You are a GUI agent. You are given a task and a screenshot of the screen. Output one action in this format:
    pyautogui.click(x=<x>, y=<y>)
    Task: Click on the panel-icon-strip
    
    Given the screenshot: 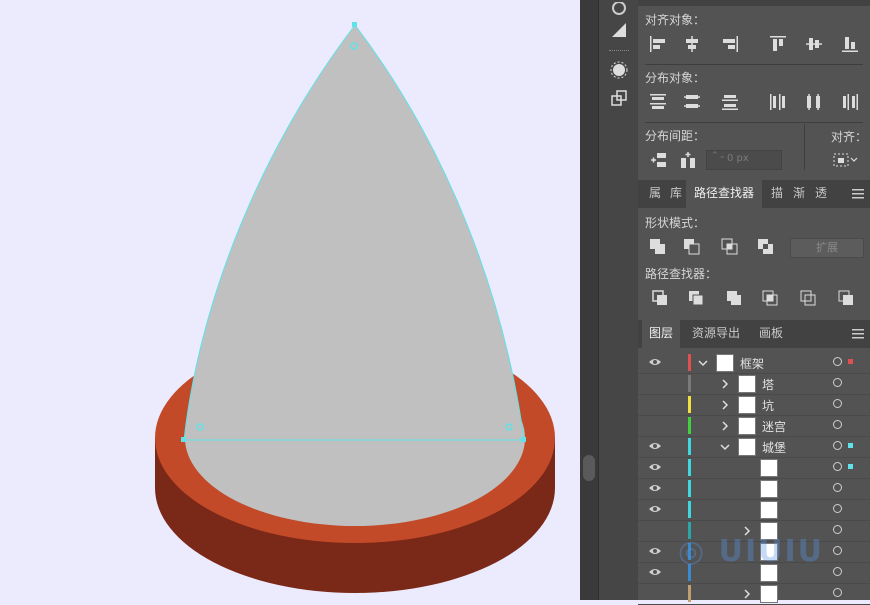 What is the action you would take?
    pyautogui.click(x=619, y=300)
    